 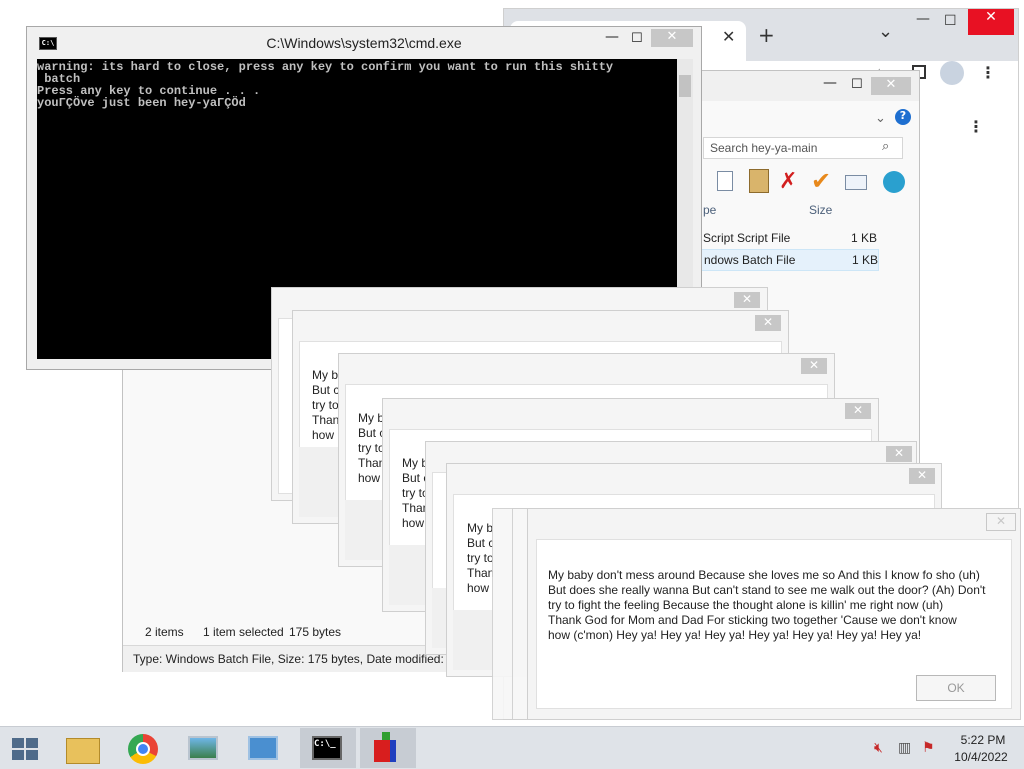 What do you see at coordinates (750, 260) in the screenshot?
I see `file-type: ndows Batch File` at bounding box center [750, 260].